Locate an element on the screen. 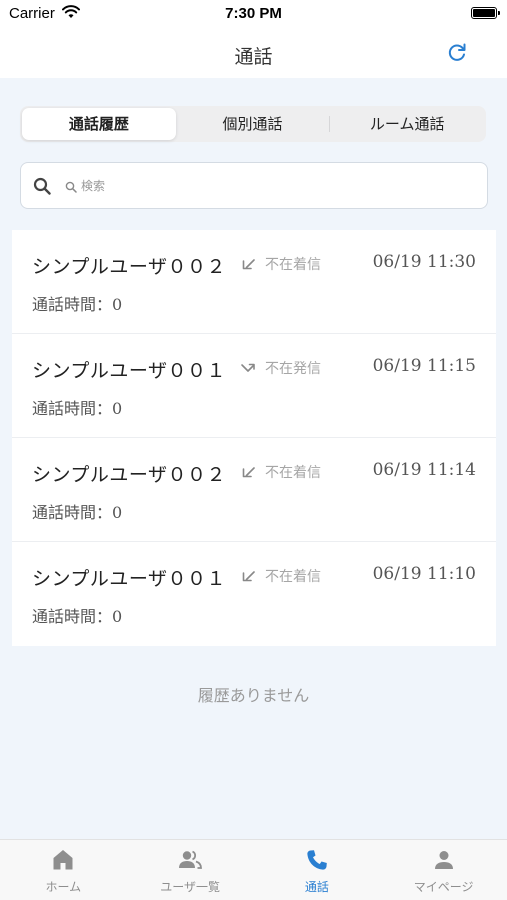  call-history-row: シンプルユーザ００１ 不在着信 06/19 11:10 通話時間：0 is located at coordinates (254, 594).